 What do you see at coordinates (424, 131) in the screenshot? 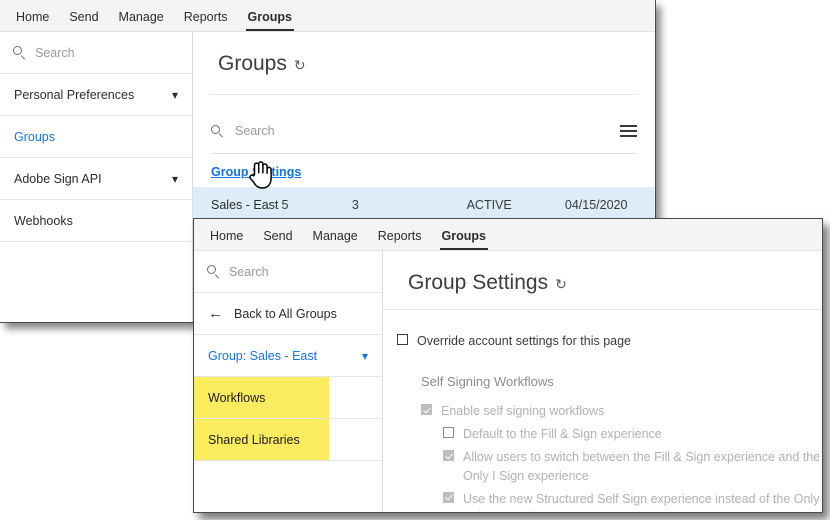
I see `groups-search-bar: Search` at bounding box center [424, 131].